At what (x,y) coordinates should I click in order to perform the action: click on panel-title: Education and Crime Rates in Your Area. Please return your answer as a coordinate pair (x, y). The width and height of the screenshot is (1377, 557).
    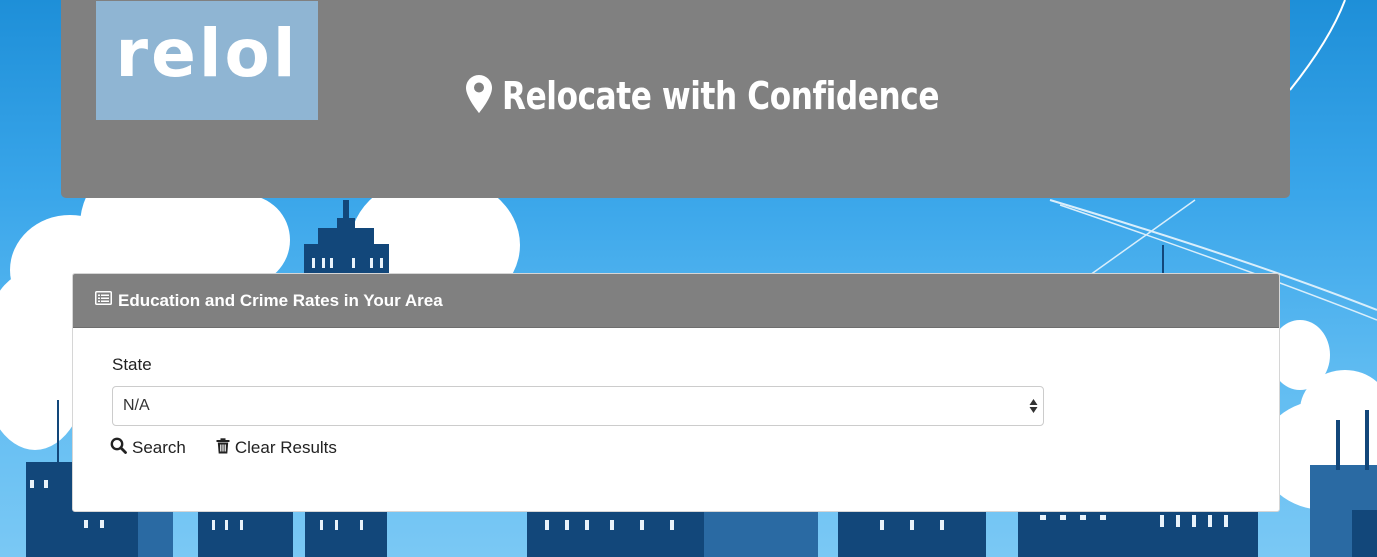
    Looking at the image, I should click on (280, 300).